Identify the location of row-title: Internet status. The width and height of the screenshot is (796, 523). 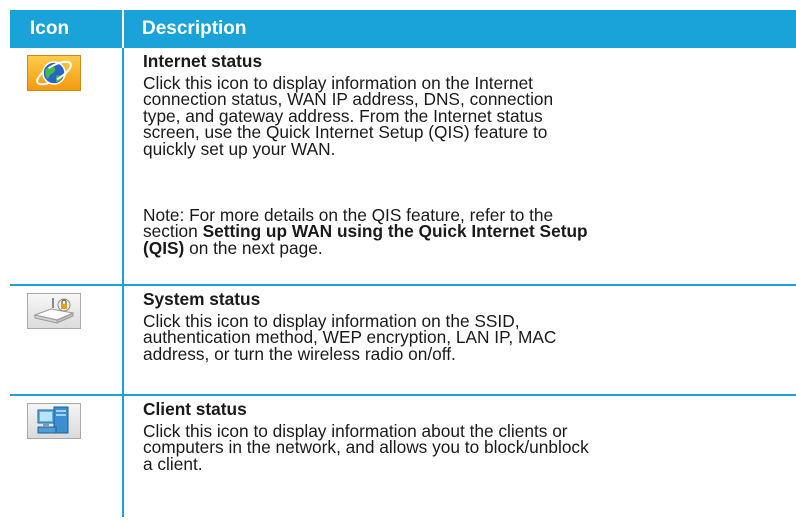
(203, 61).